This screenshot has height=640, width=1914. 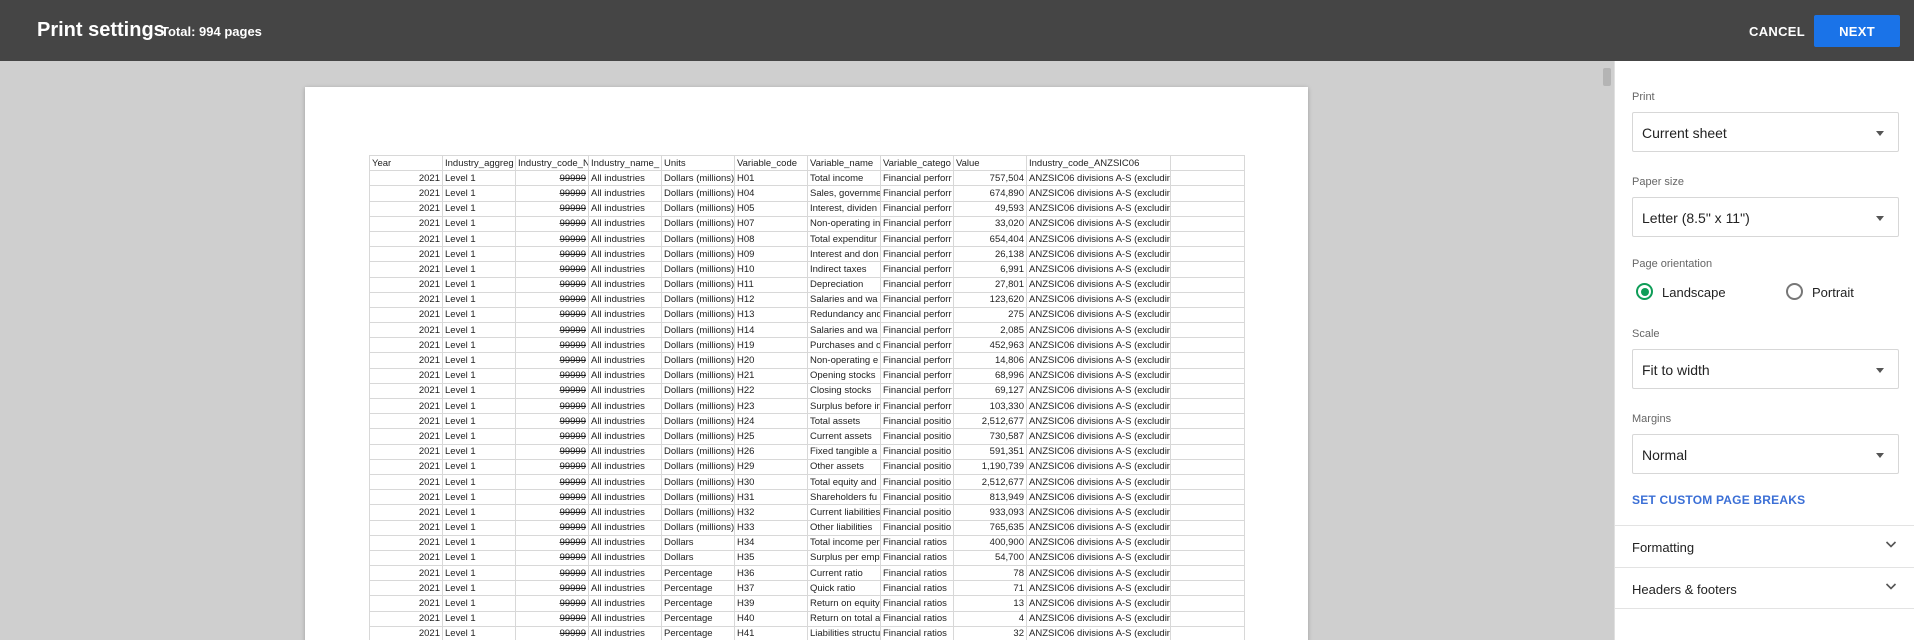 What do you see at coordinates (990, 406) in the screenshot?
I see `table-cell: 103,330` at bounding box center [990, 406].